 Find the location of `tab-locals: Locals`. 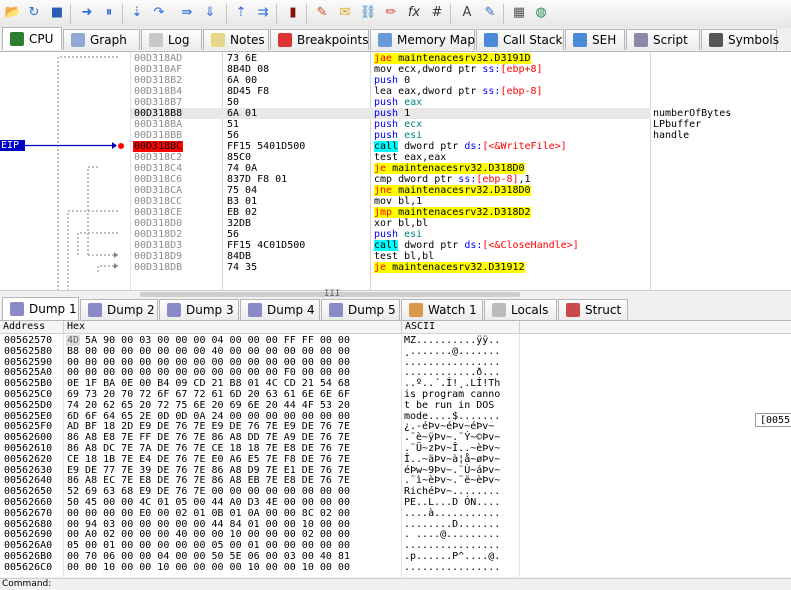

tab-locals: Locals is located at coordinates (520, 309).